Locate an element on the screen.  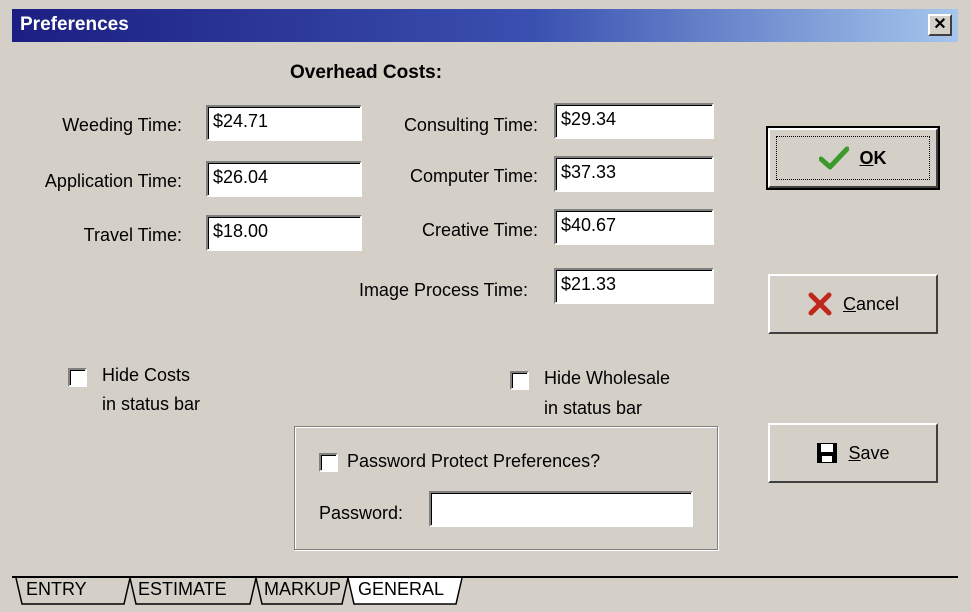
hide-costs-label-line2: in status bar is located at coordinates (151, 404).